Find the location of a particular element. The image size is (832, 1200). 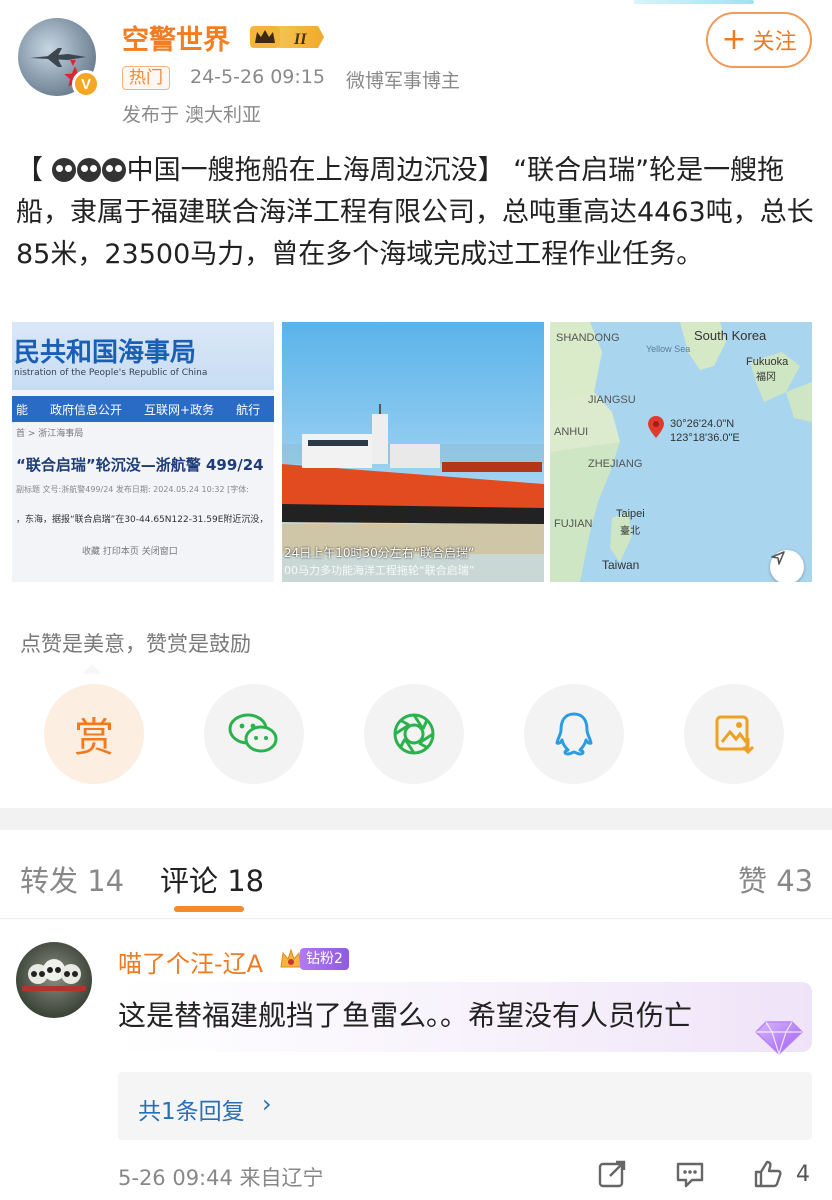

map-label: JIANGSU is located at coordinates (612, 400).